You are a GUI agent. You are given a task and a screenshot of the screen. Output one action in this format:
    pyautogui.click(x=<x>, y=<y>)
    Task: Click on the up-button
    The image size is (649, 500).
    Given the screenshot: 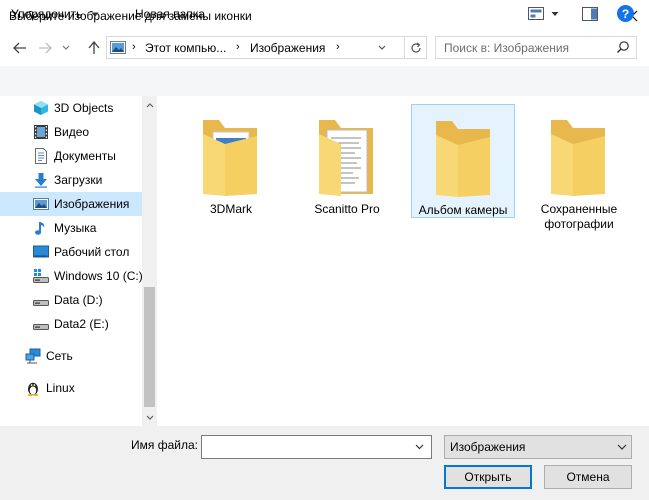 What is the action you would take?
    pyautogui.click(x=94, y=48)
    